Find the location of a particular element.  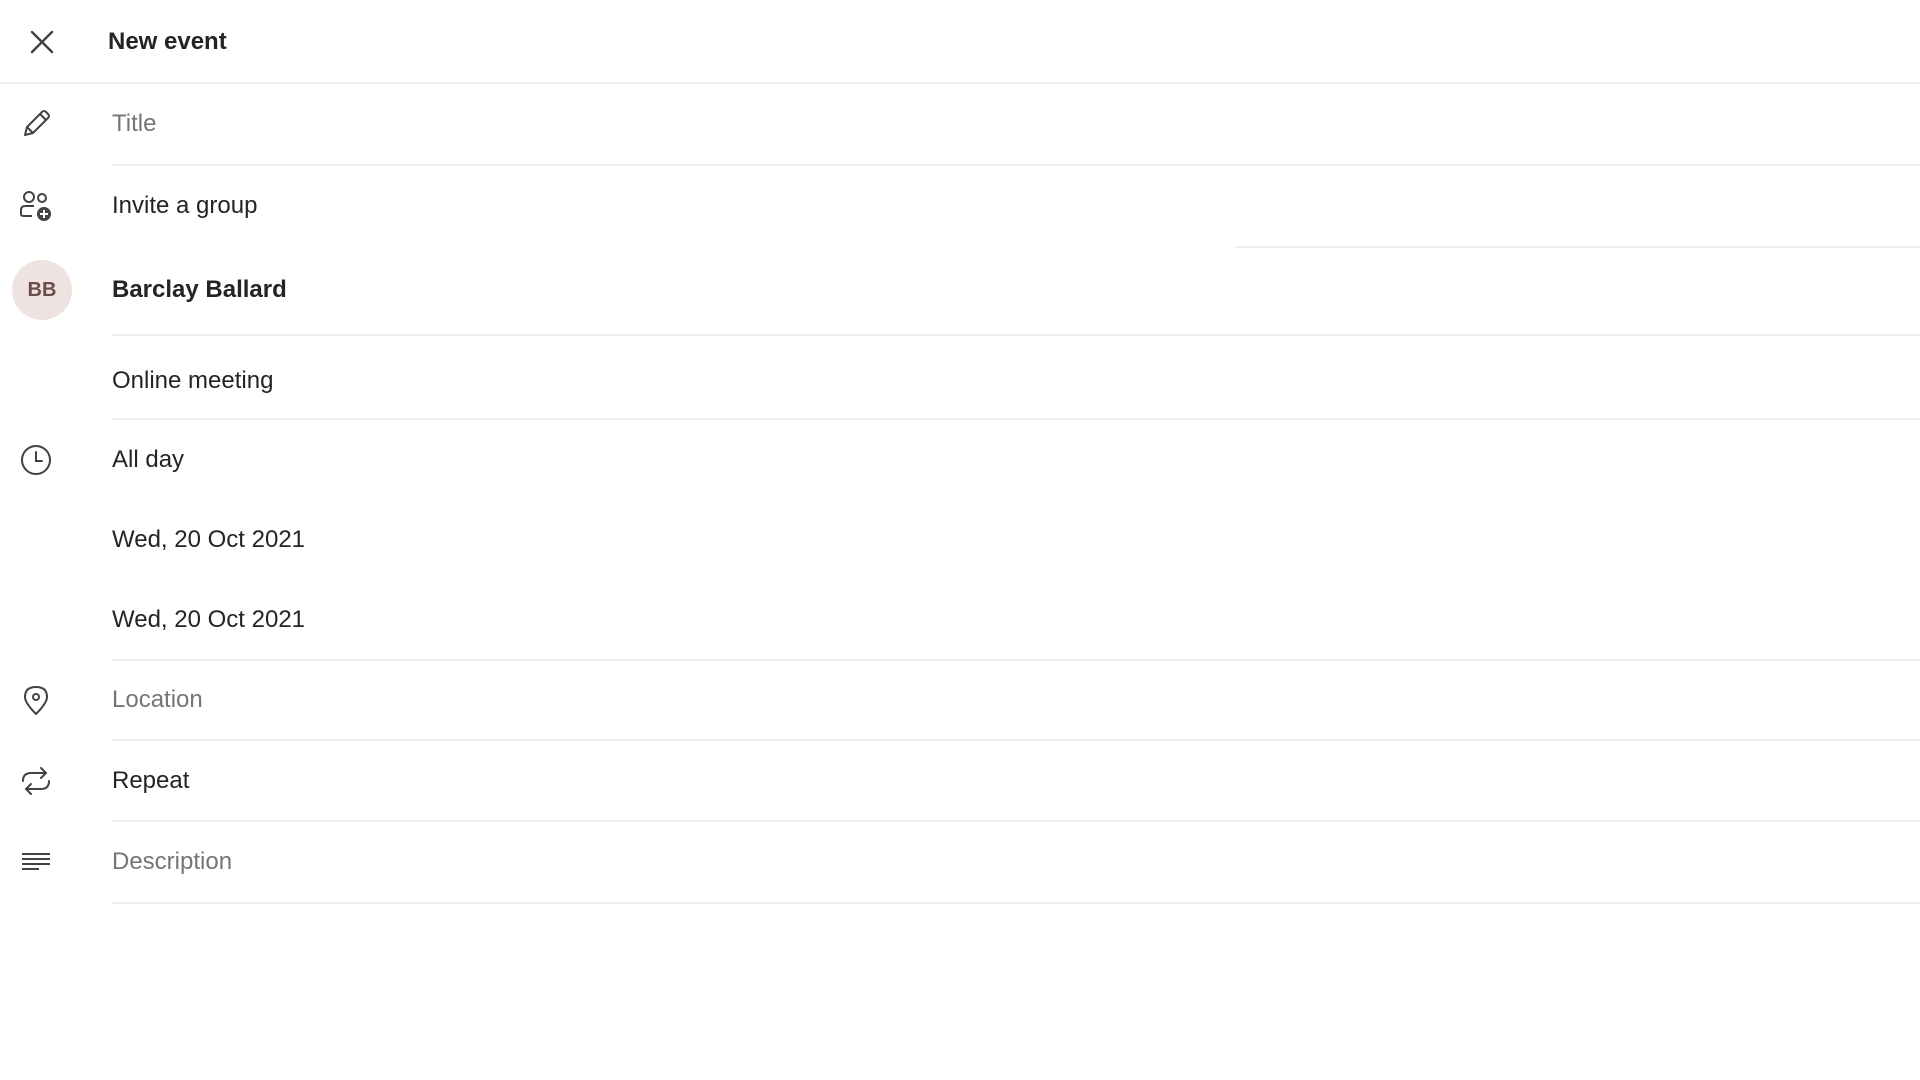

all-day-row: All day is located at coordinates (960, 460).